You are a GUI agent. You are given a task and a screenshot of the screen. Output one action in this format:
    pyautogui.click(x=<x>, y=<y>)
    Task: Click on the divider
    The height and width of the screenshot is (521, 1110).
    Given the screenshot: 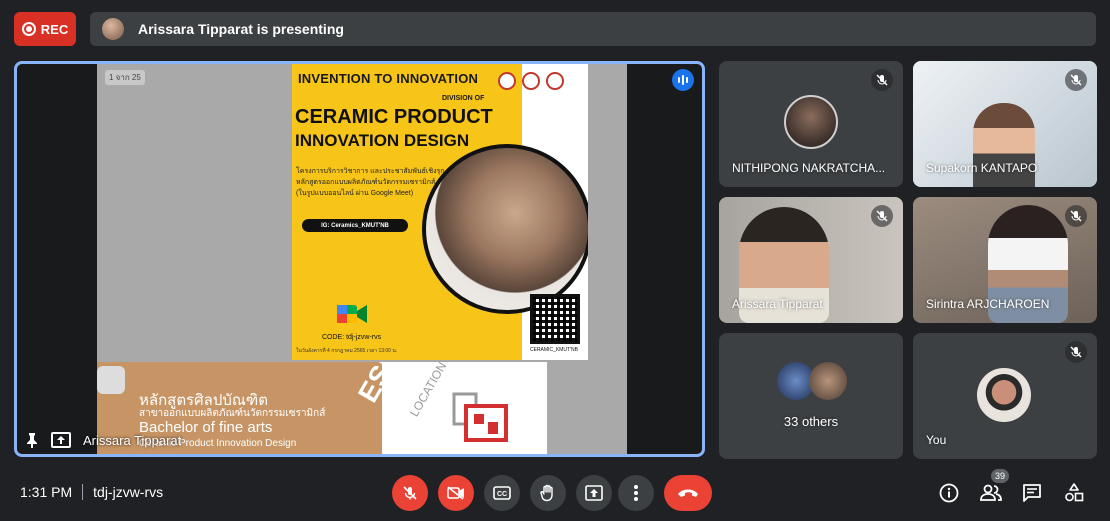 What is the action you would take?
    pyautogui.click(x=83, y=492)
    